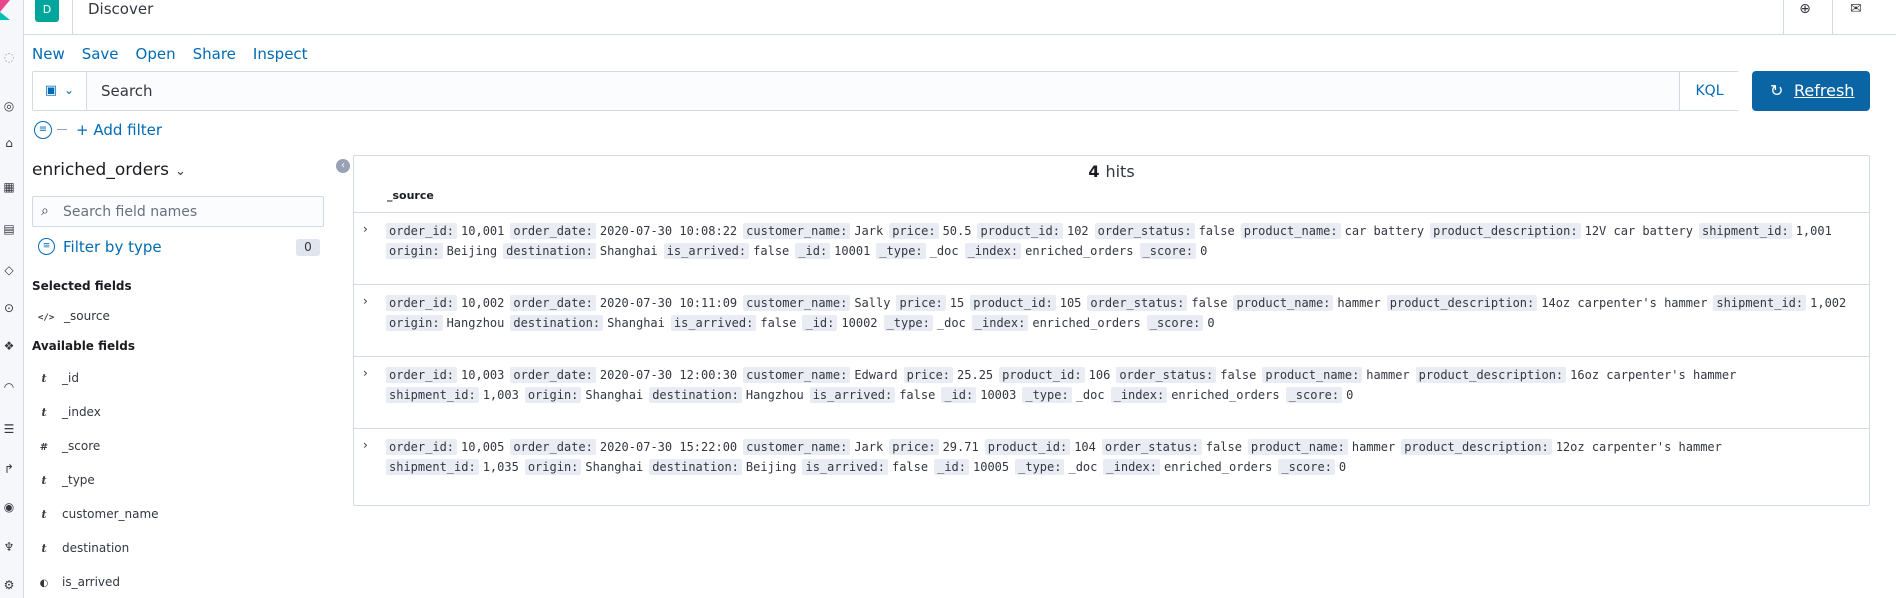 The height and width of the screenshot is (598, 1896). What do you see at coordinates (9, 308) in the screenshot?
I see `ml-icon: ⊙` at bounding box center [9, 308].